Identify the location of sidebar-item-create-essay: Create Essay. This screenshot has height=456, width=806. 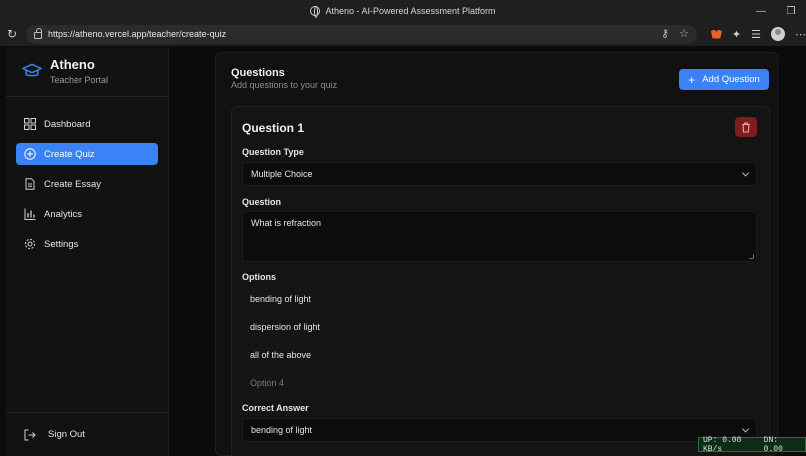
(87, 184).